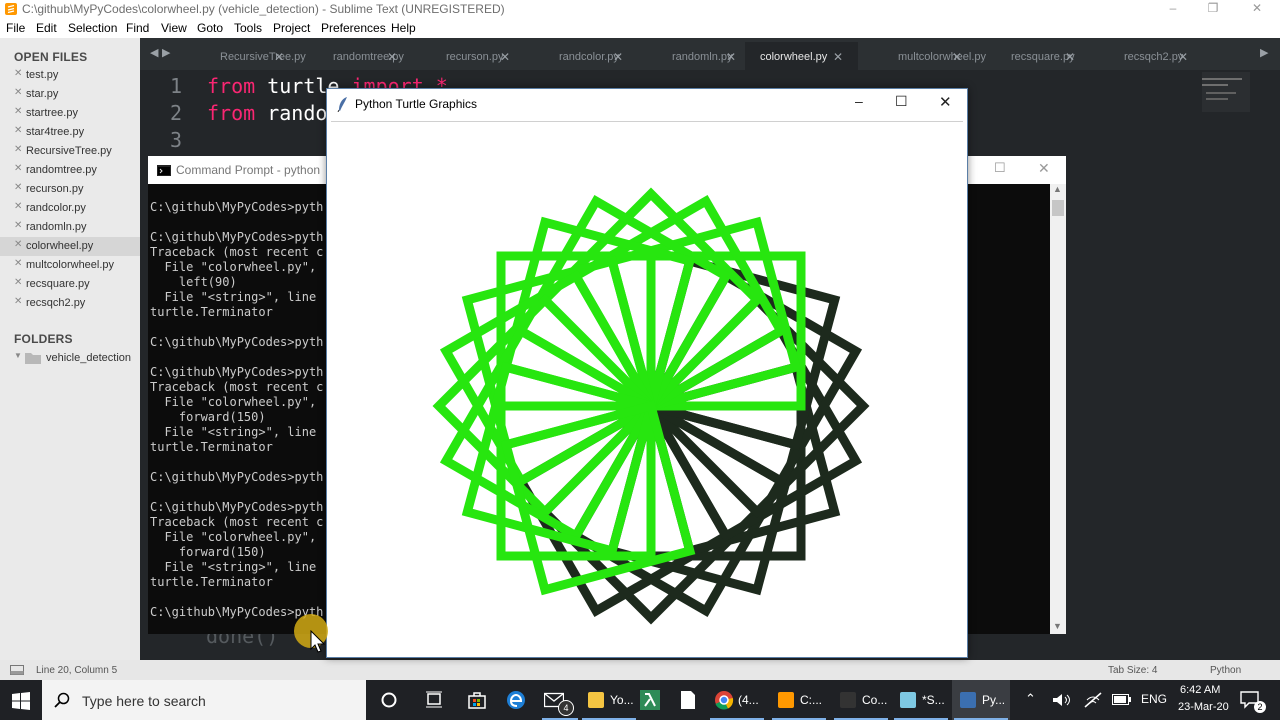  What do you see at coordinates (403, 28) in the screenshot?
I see `menu-help: Help` at bounding box center [403, 28].